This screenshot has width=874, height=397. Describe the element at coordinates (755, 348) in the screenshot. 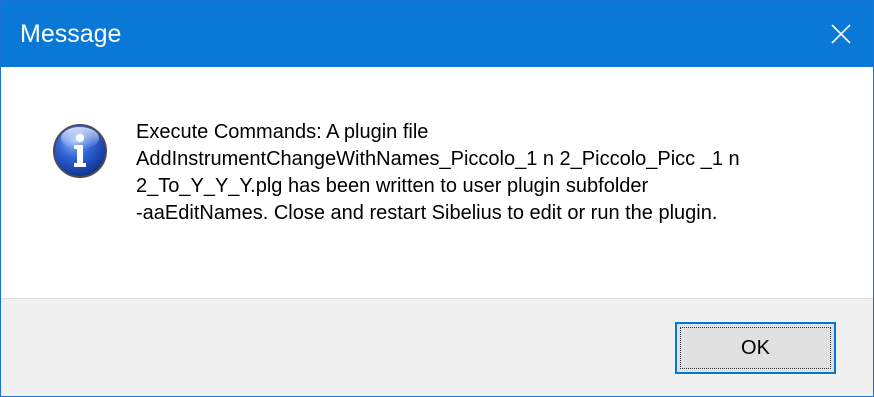

I see `ok-button: OK` at that location.